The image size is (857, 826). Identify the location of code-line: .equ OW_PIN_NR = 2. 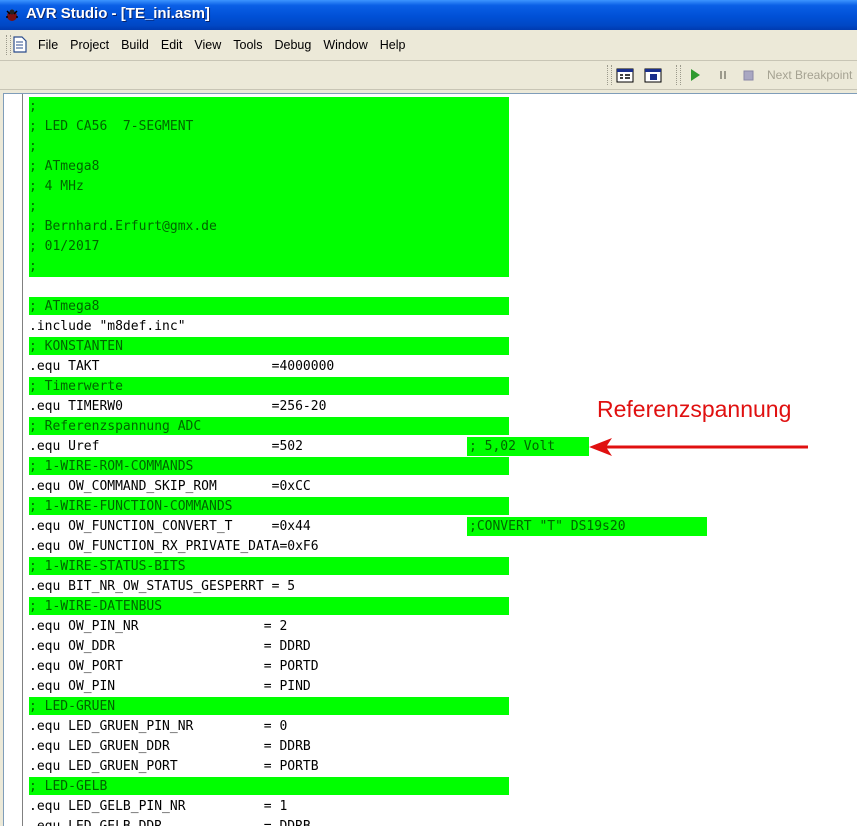
(439, 627).